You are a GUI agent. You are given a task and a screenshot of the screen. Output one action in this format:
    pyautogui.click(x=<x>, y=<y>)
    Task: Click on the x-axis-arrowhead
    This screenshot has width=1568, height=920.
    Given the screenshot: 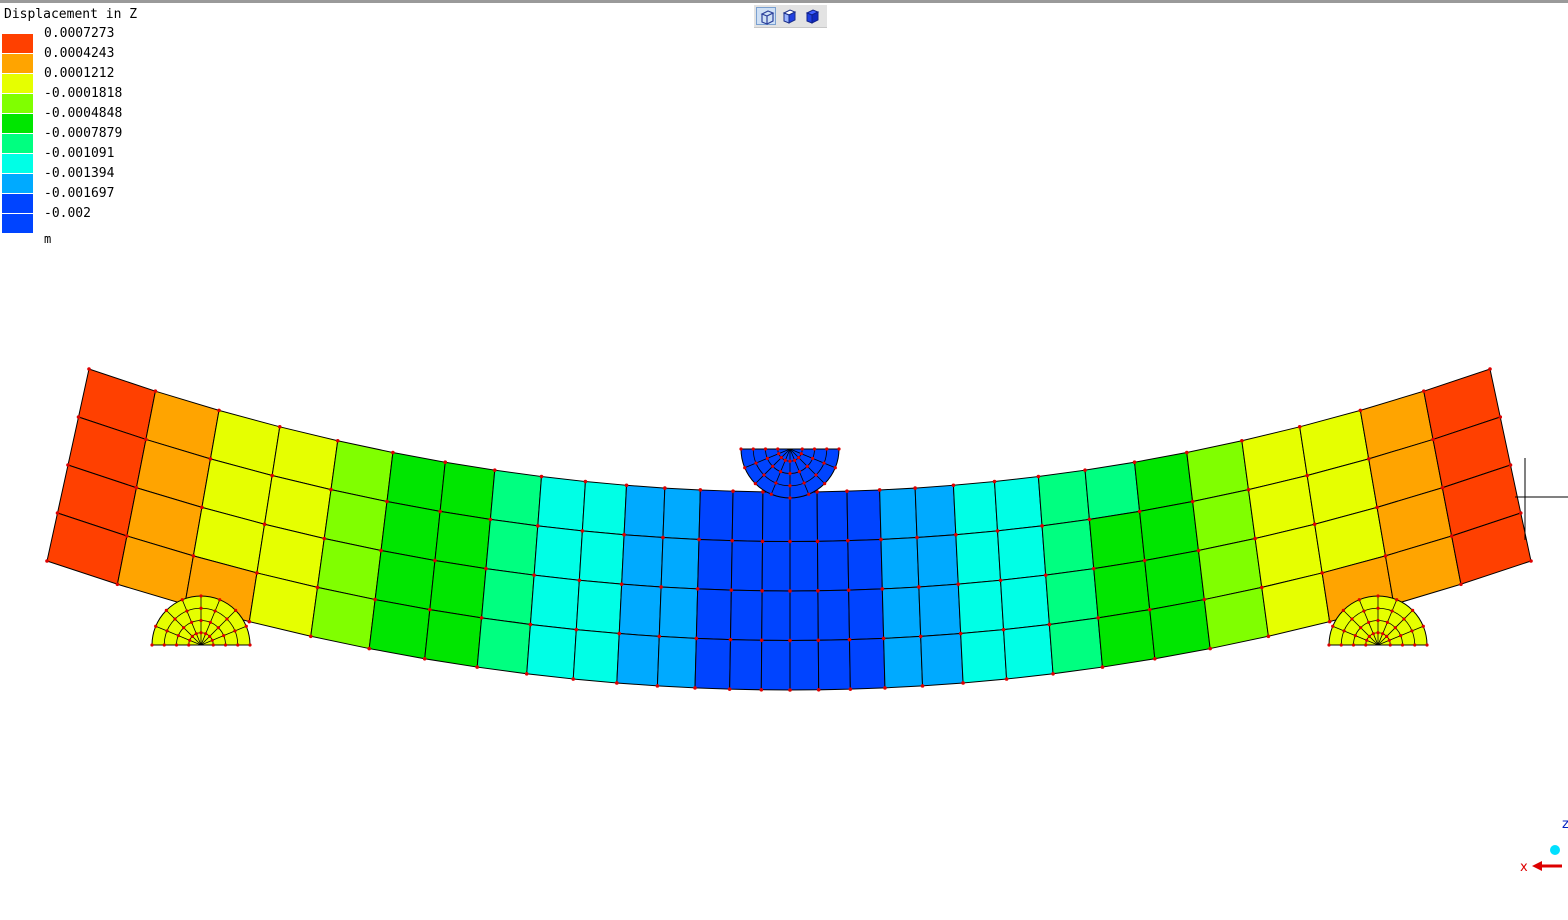 What is the action you would take?
    pyautogui.click(x=1537, y=866)
    